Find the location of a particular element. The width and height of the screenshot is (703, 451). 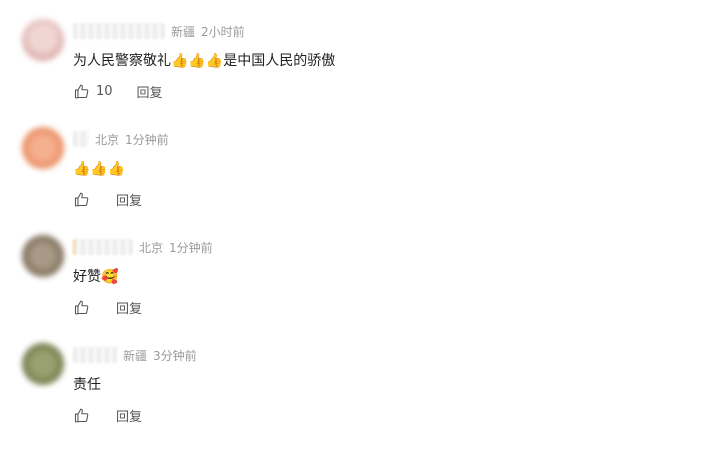

comment-time: 2小时前 is located at coordinates (223, 31).